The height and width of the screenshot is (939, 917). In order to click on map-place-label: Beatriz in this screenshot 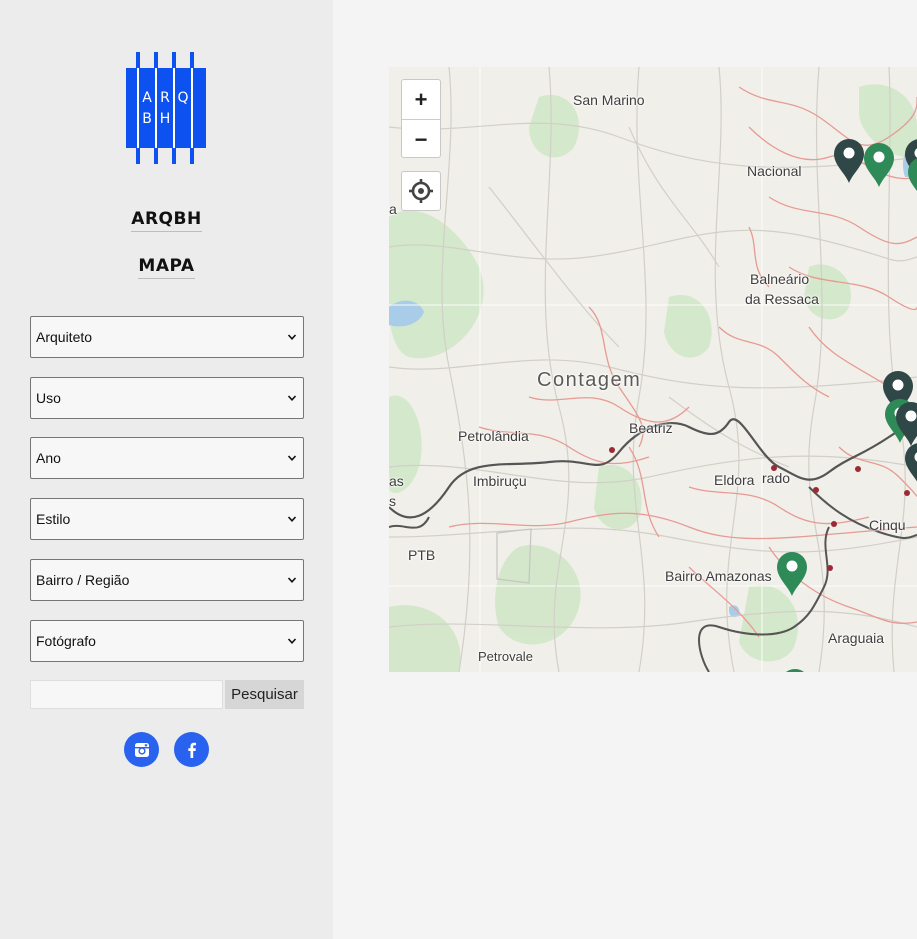, I will do `click(651, 428)`.